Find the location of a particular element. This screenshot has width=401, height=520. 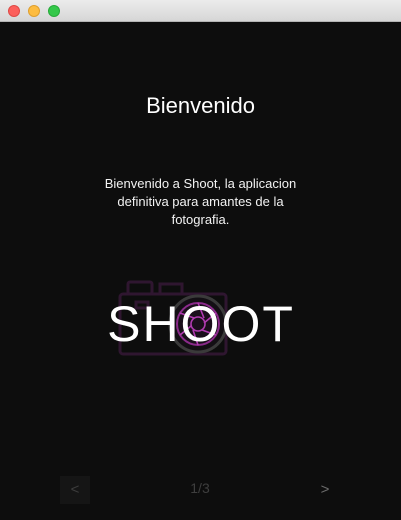

next-page-button: > is located at coordinates (325, 490).